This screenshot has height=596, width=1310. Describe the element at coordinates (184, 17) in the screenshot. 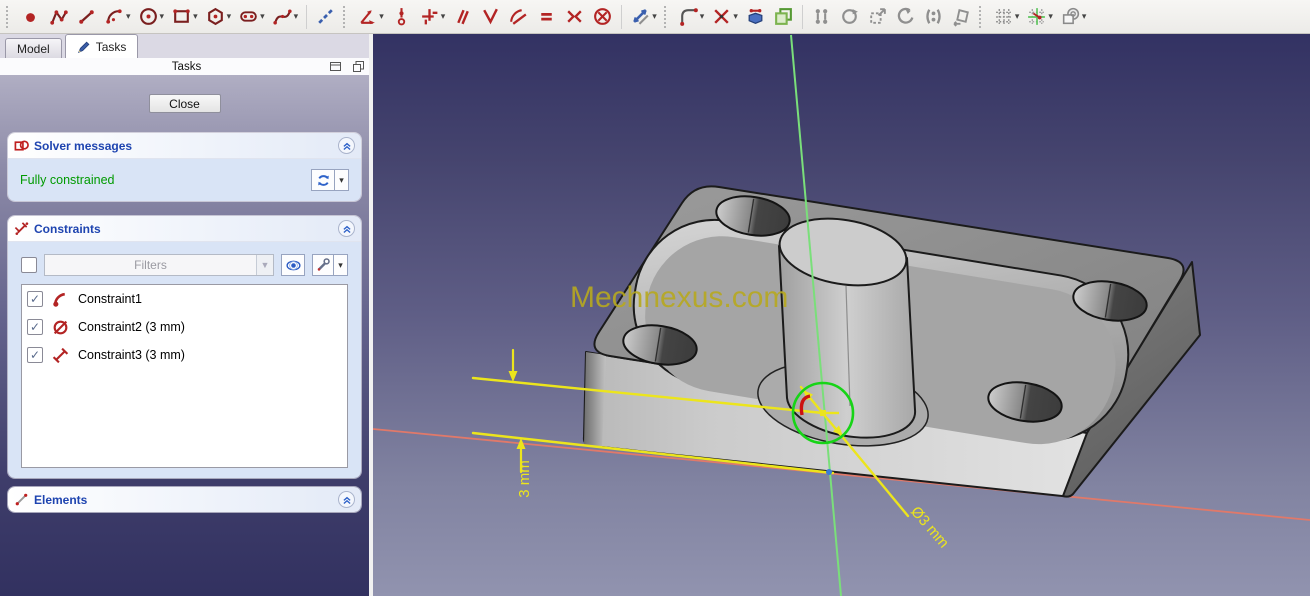

I see `create-rectangle-button: ▾` at that location.